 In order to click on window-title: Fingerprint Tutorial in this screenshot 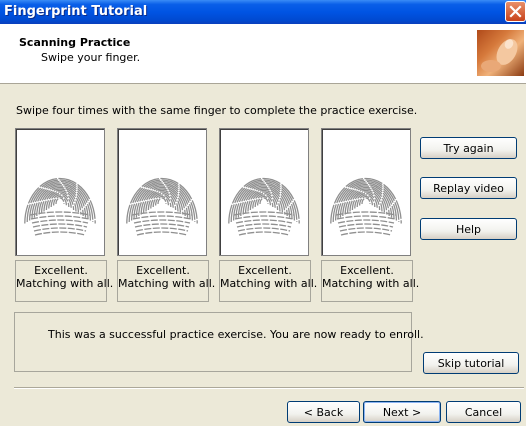, I will do `click(76, 11)`.